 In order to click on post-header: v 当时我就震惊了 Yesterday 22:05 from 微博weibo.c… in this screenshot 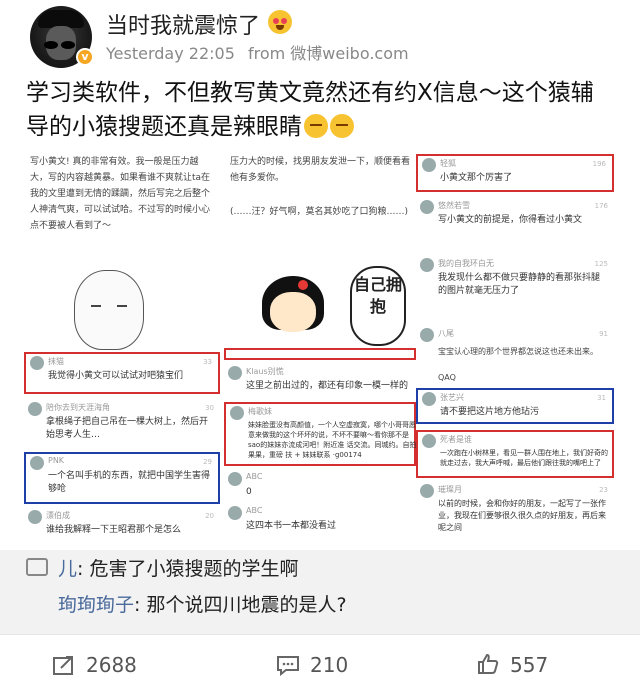, I will do `click(320, 36)`.